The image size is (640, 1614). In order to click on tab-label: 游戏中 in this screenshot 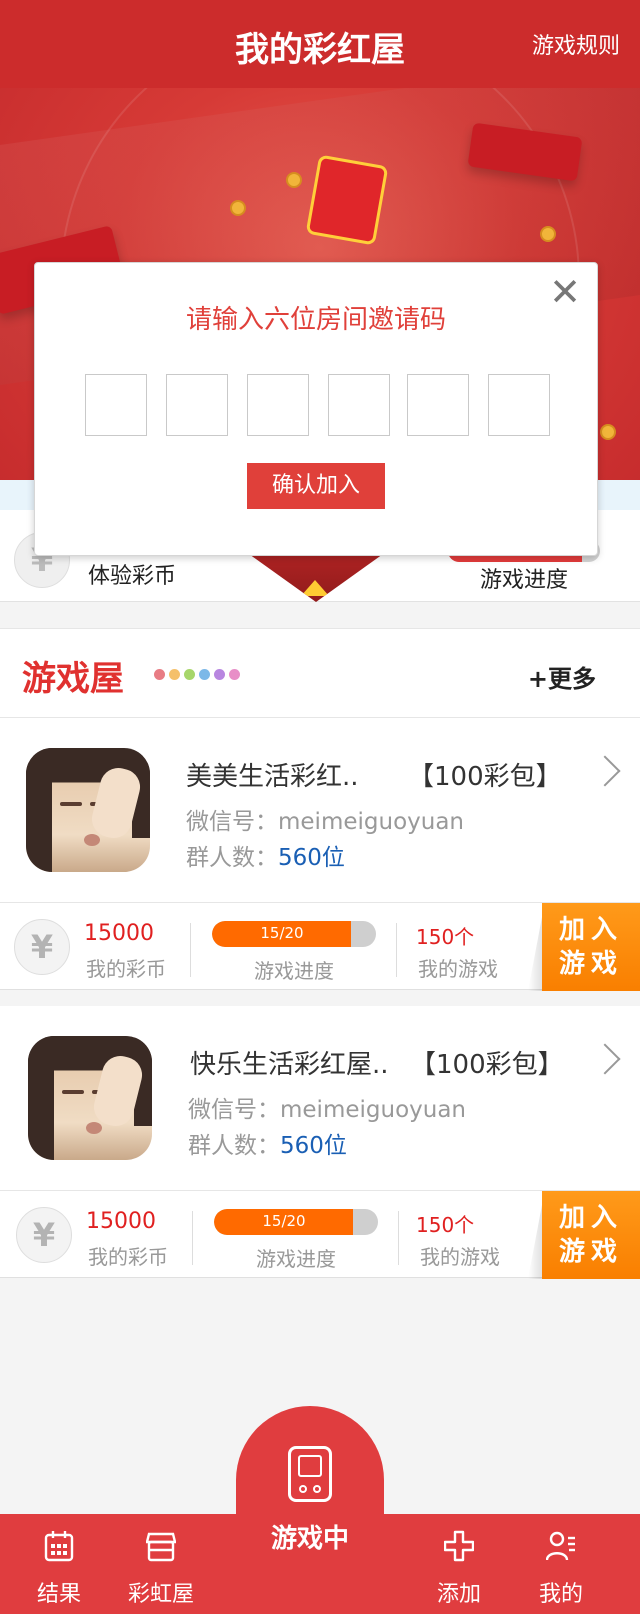, I will do `click(309, 1539)`.